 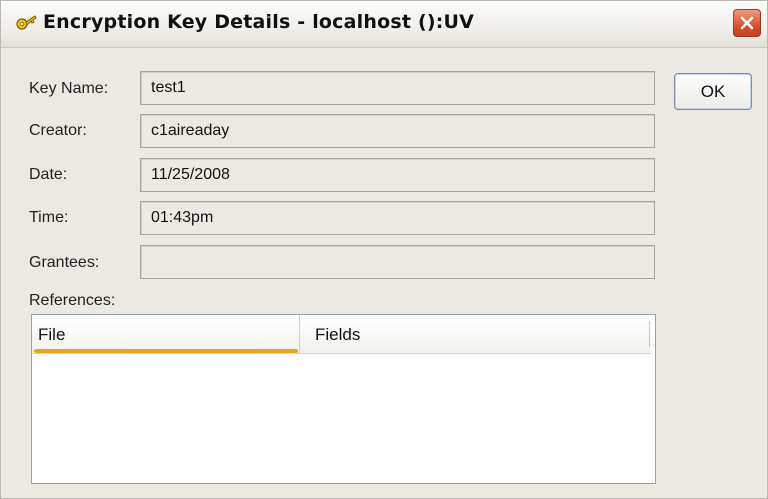 What do you see at coordinates (259, 22) in the screenshot?
I see `window-title: Encryption Key Details - localhost ():UV` at bounding box center [259, 22].